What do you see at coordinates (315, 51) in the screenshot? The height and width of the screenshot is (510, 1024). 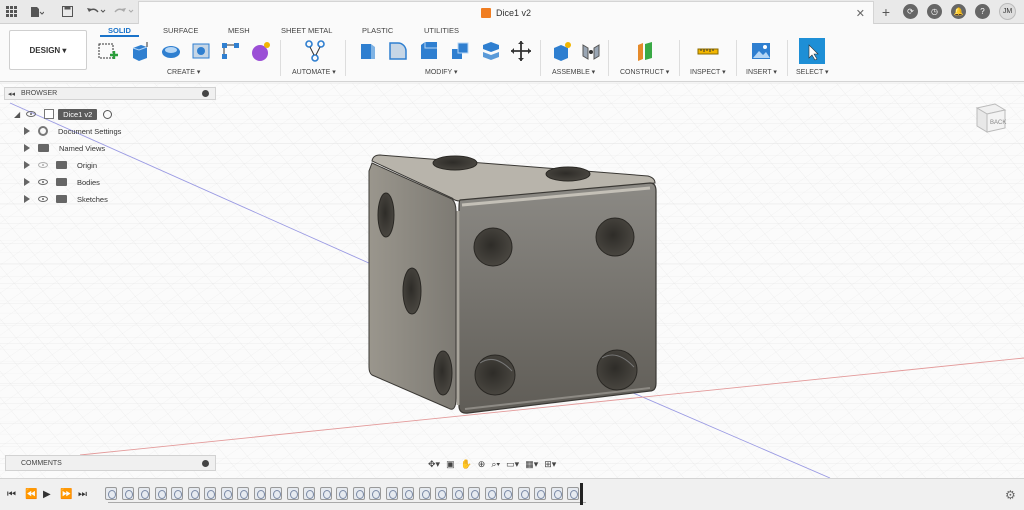 I see `automate-icon` at bounding box center [315, 51].